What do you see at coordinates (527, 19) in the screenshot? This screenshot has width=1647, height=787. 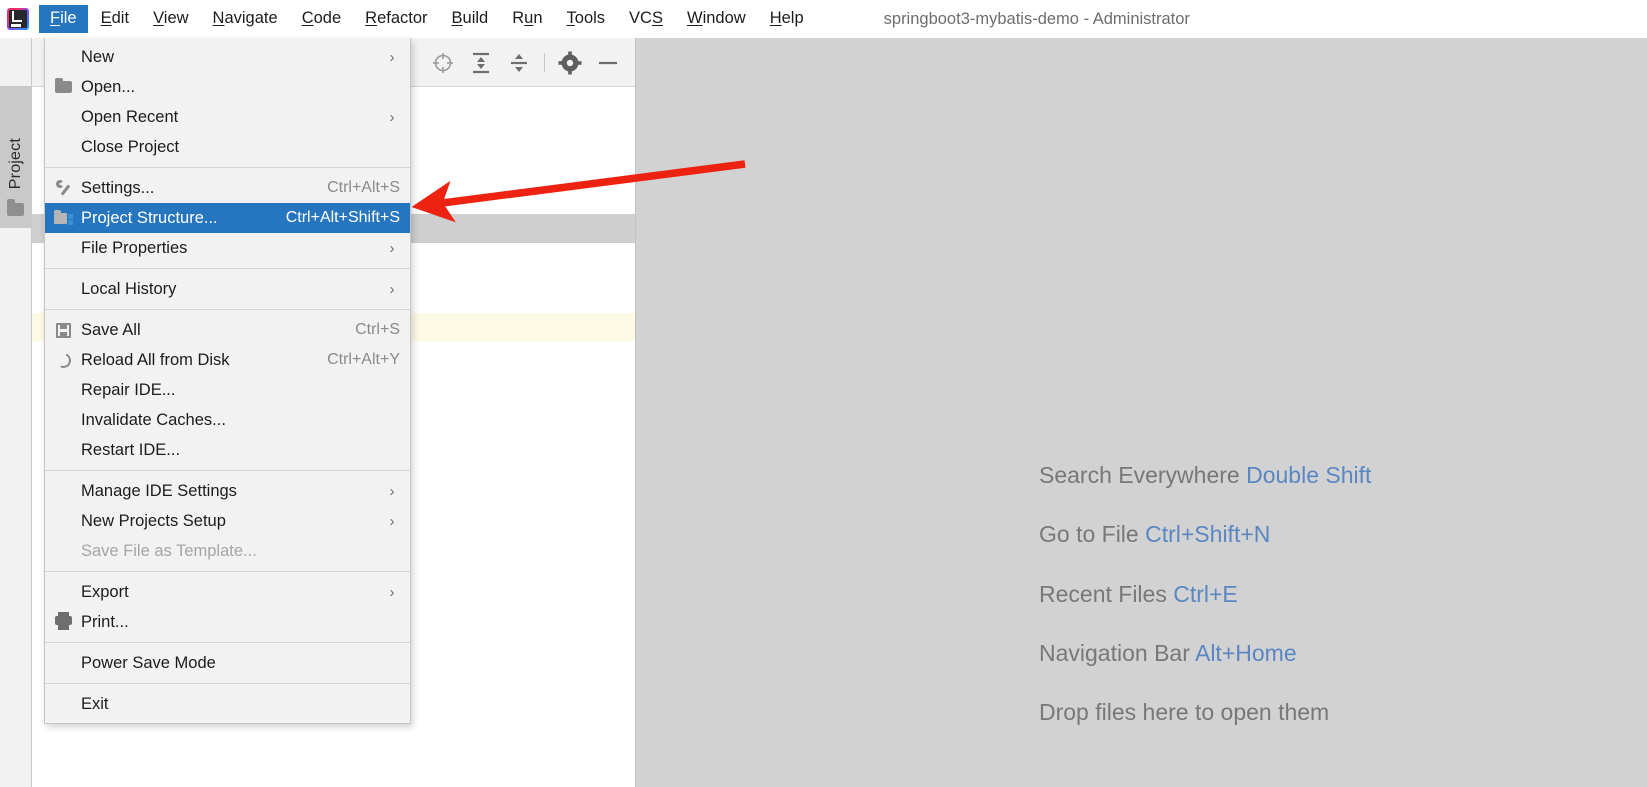 I see `menubar-item-run: Run` at bounding box center [527, 19].